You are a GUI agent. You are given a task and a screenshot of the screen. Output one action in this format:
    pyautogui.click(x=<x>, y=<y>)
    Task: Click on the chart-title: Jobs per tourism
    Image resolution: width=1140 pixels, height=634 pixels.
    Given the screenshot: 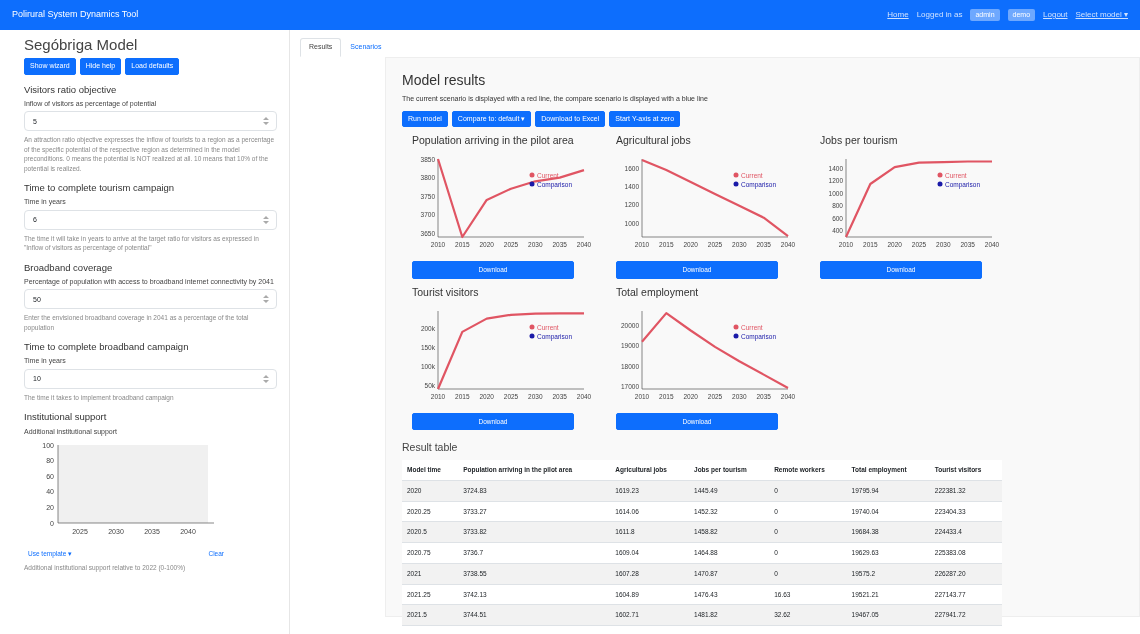 What is the action you would take?
    pyautogui.click(x=859, y=141)
    